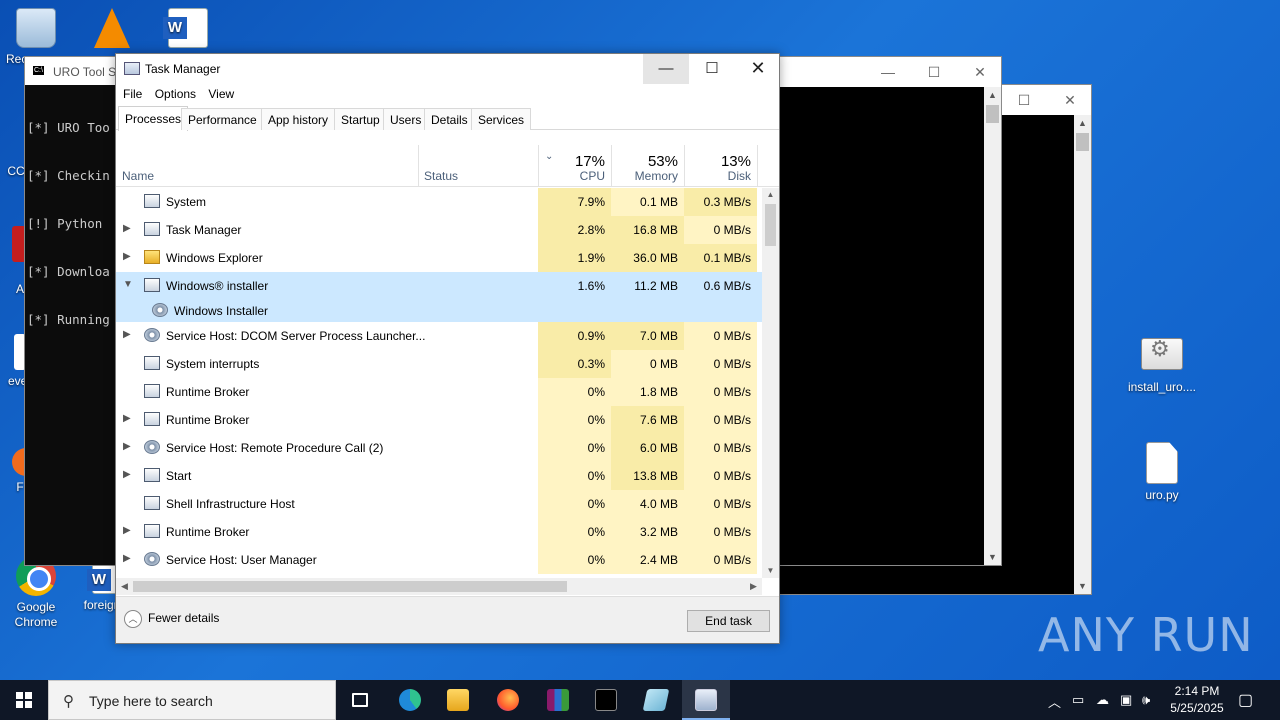 Image resolution: width=1280 pixels, height=720 pixels. I want to click on end-task-button: End task, so click(728, 621).